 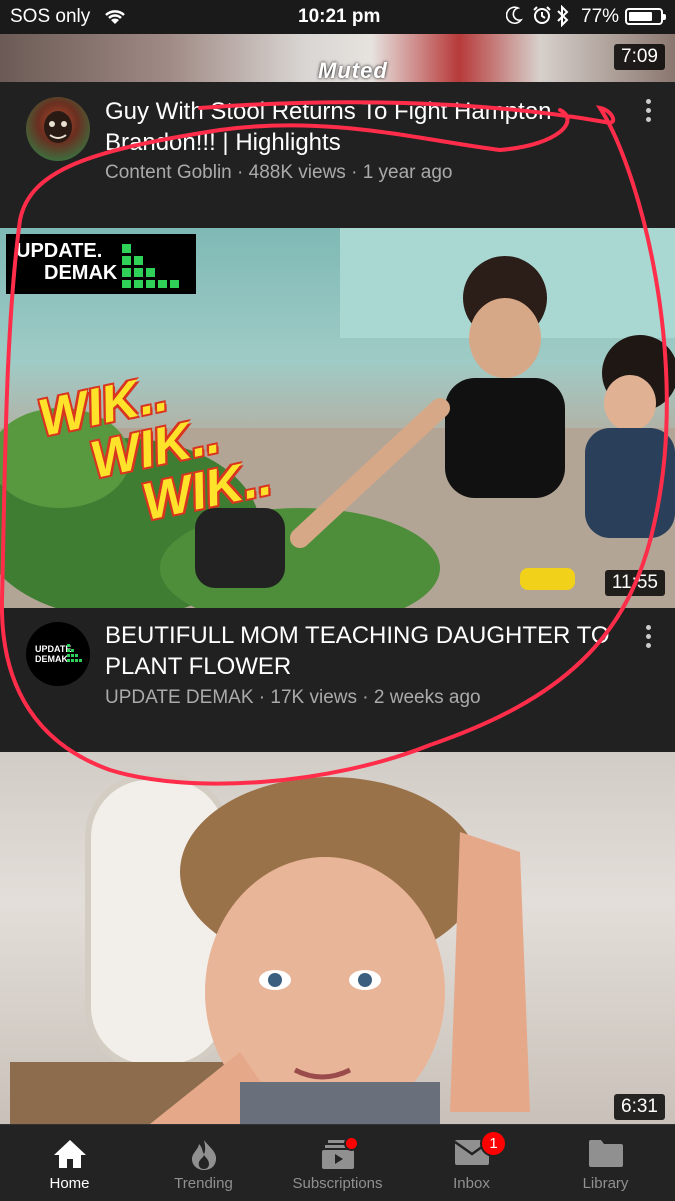 I want to click on nav-home: Home, so click(x=69, y=1163).